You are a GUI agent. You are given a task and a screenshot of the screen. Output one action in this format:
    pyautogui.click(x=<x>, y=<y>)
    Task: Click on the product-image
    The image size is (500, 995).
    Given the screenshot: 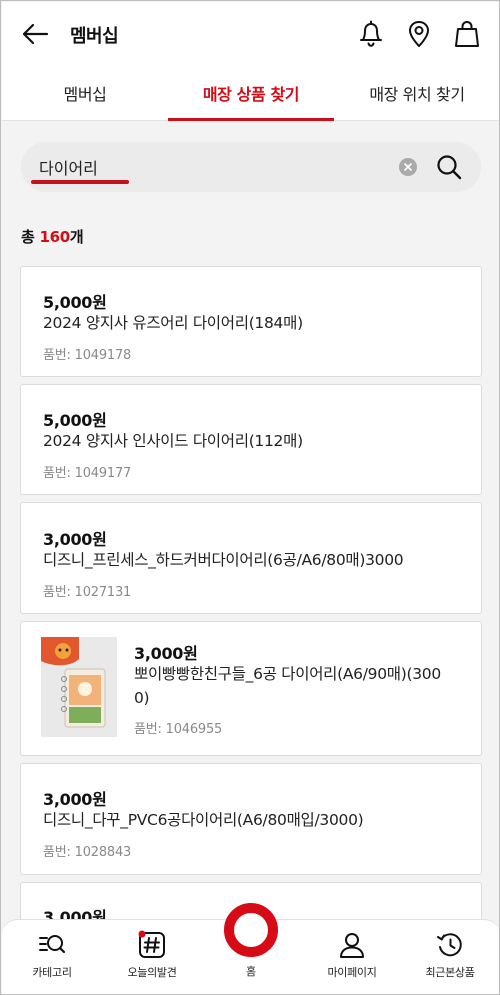 What is the action you would take?
    pyautogui.click(x=79, y=687)
    